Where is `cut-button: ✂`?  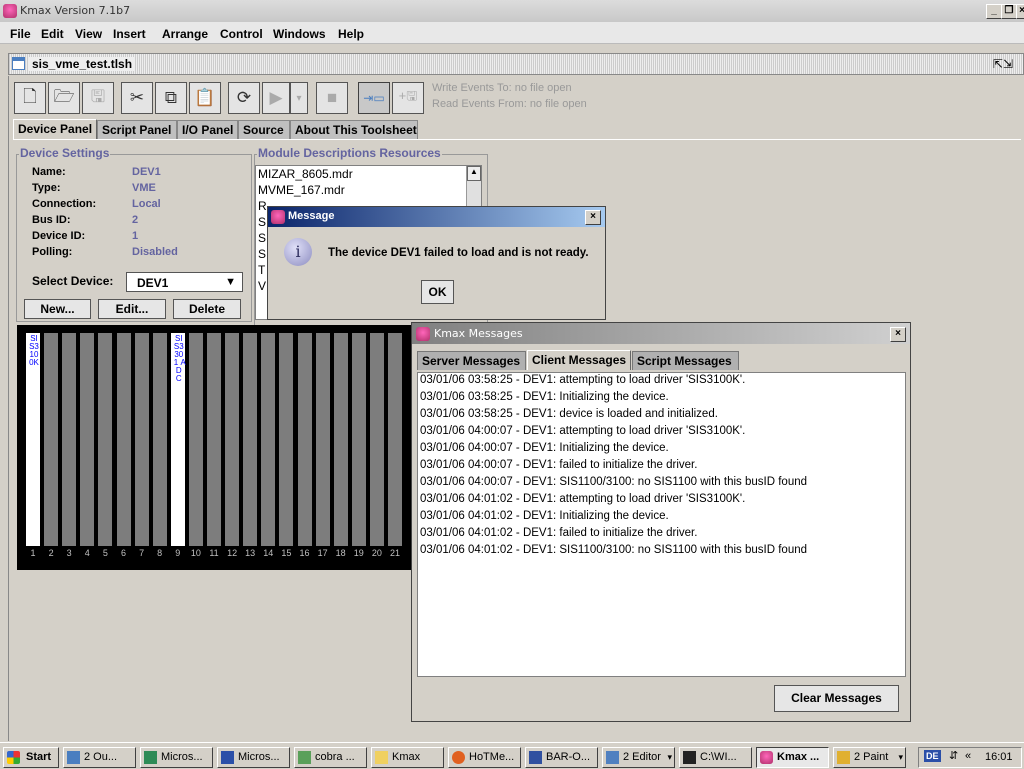 cut-button: ✂ is located at coordinates (137, 98).